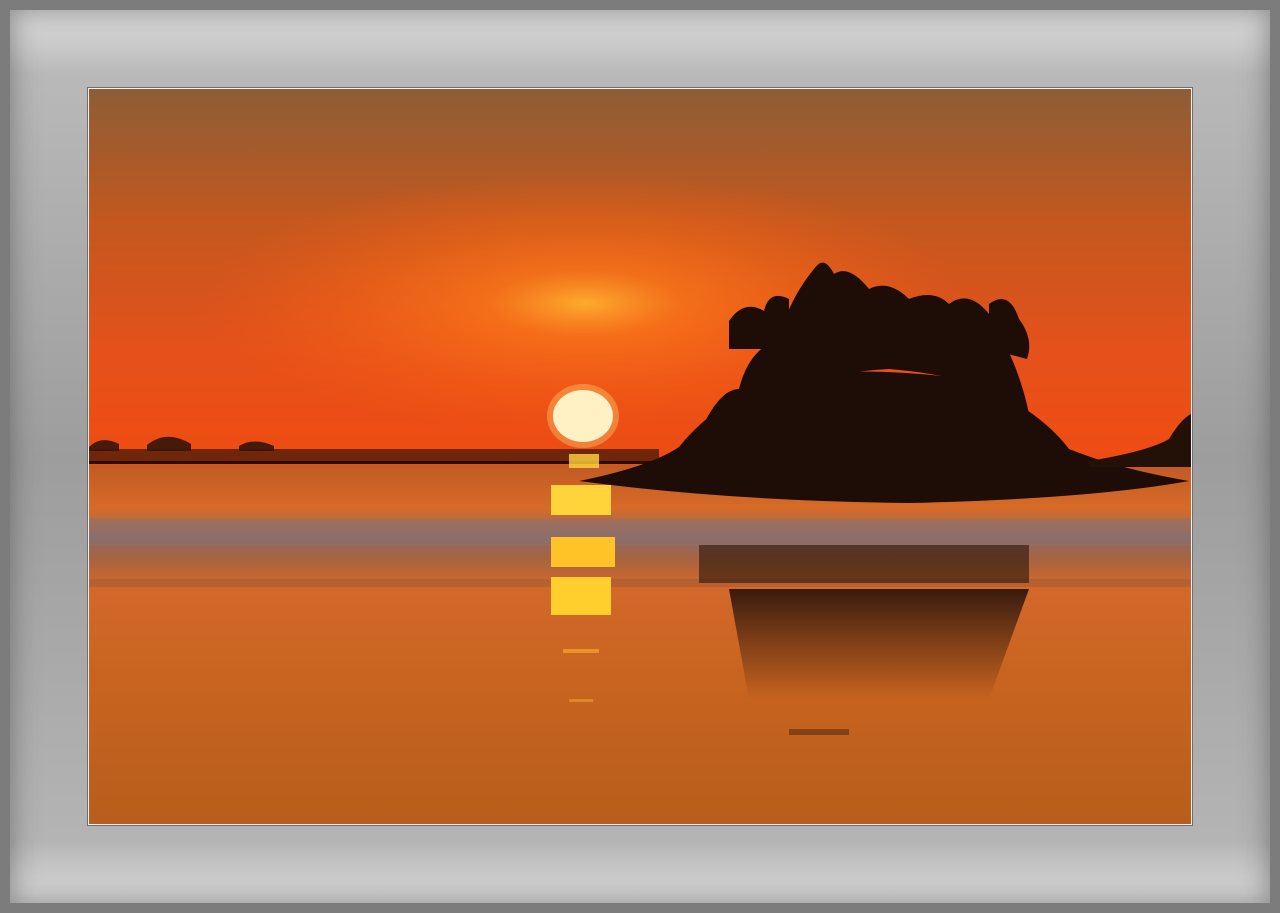  I want to click on sun-halo, so click(583, 416).